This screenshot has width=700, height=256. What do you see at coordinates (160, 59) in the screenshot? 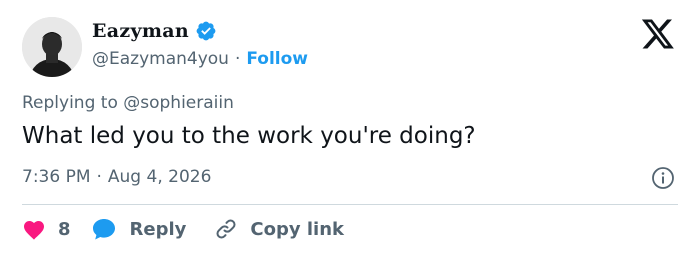
I see `author-handle: @Eazyman4you` at bounding box center [160, 59].